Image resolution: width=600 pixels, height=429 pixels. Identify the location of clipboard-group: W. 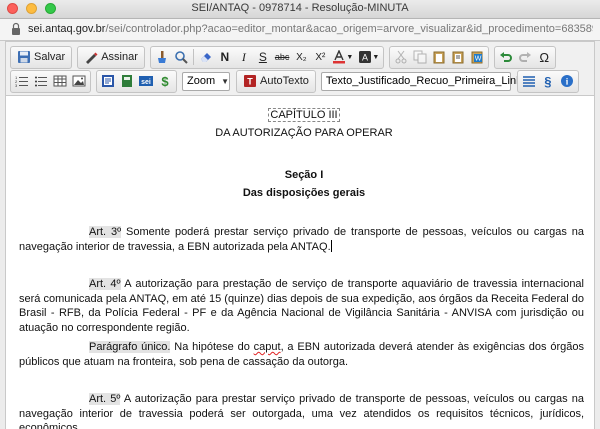
(439, 57).